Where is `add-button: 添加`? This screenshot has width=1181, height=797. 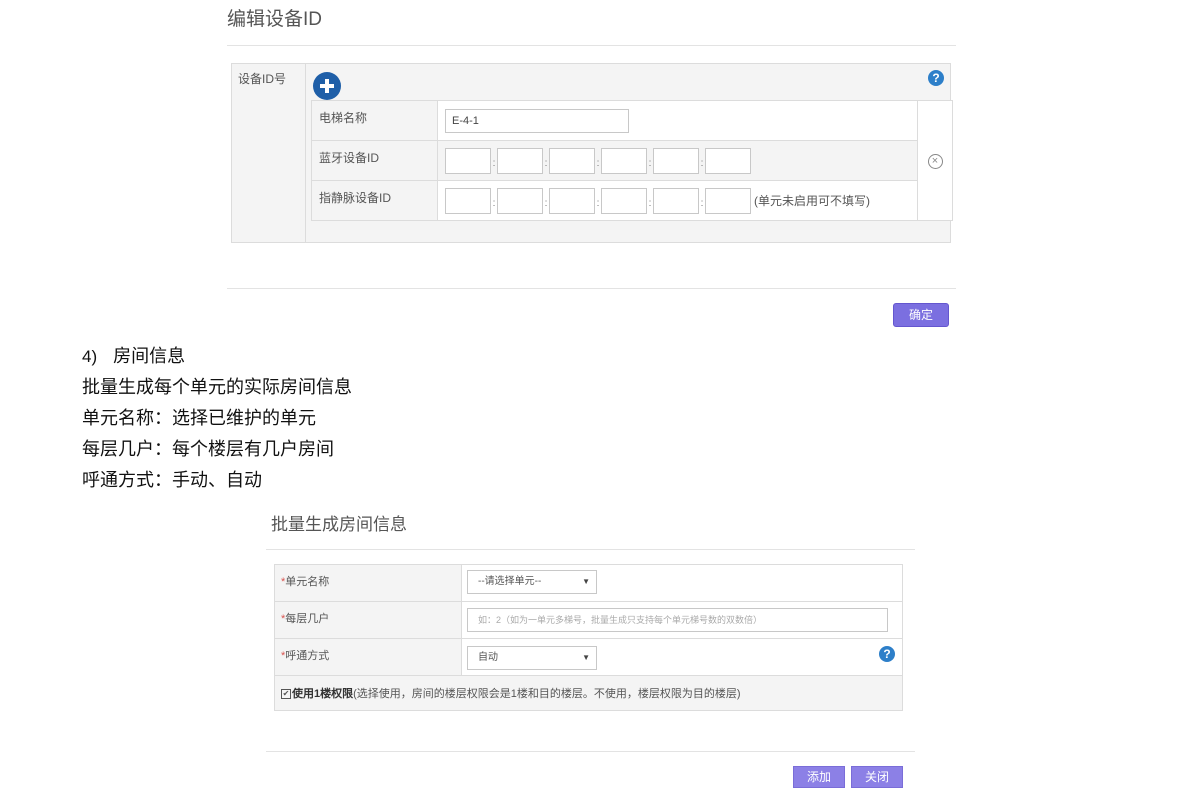
add-button: 添加 is located at coordinates (819, 777).